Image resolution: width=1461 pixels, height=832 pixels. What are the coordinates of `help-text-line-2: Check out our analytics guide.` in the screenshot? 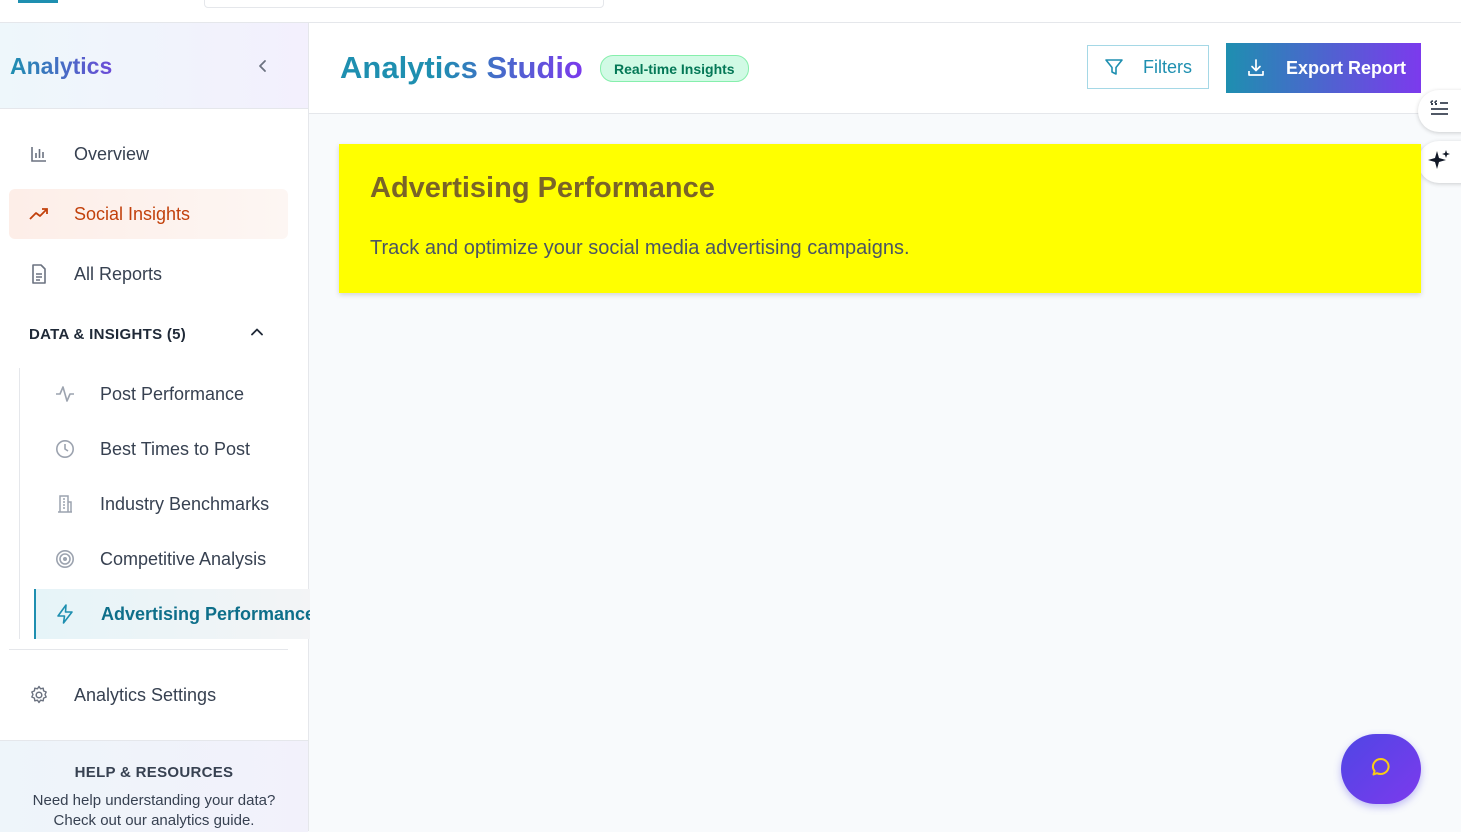 It's located at (154, 821).